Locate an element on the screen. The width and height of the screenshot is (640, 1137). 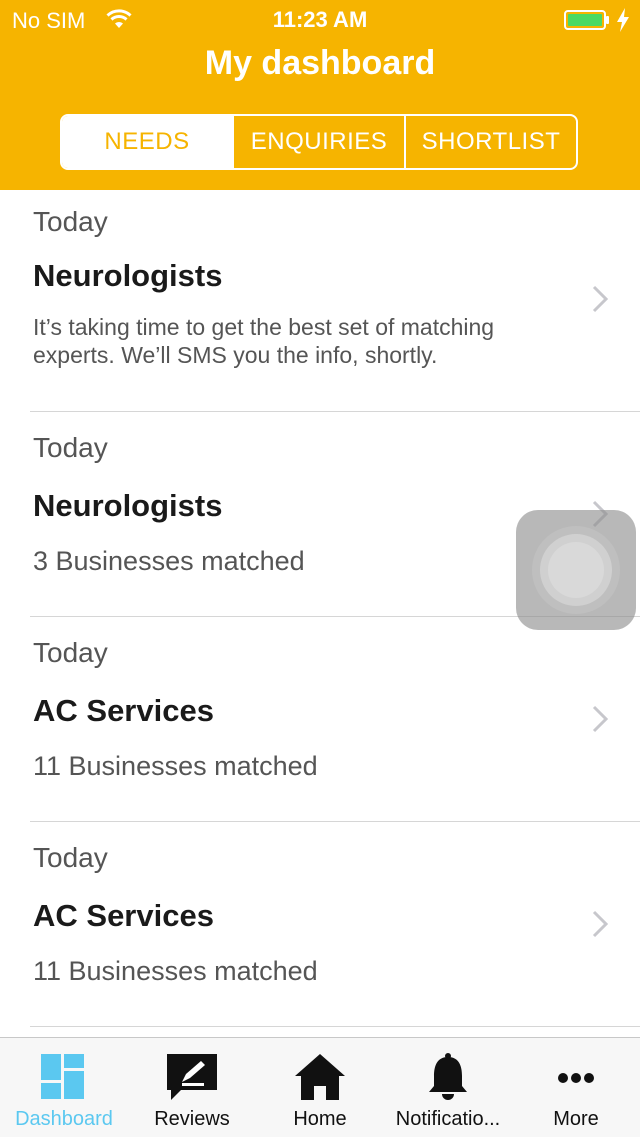
assistive-ring-inner is located at coordinates (576, 570).